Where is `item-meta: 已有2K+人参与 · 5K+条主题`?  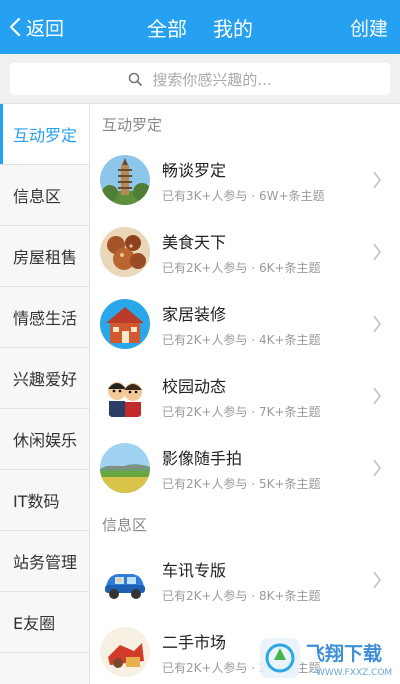 item-meta: 已有2K+人参与 · 5K+条主题 is located at coordinates (241, 483).